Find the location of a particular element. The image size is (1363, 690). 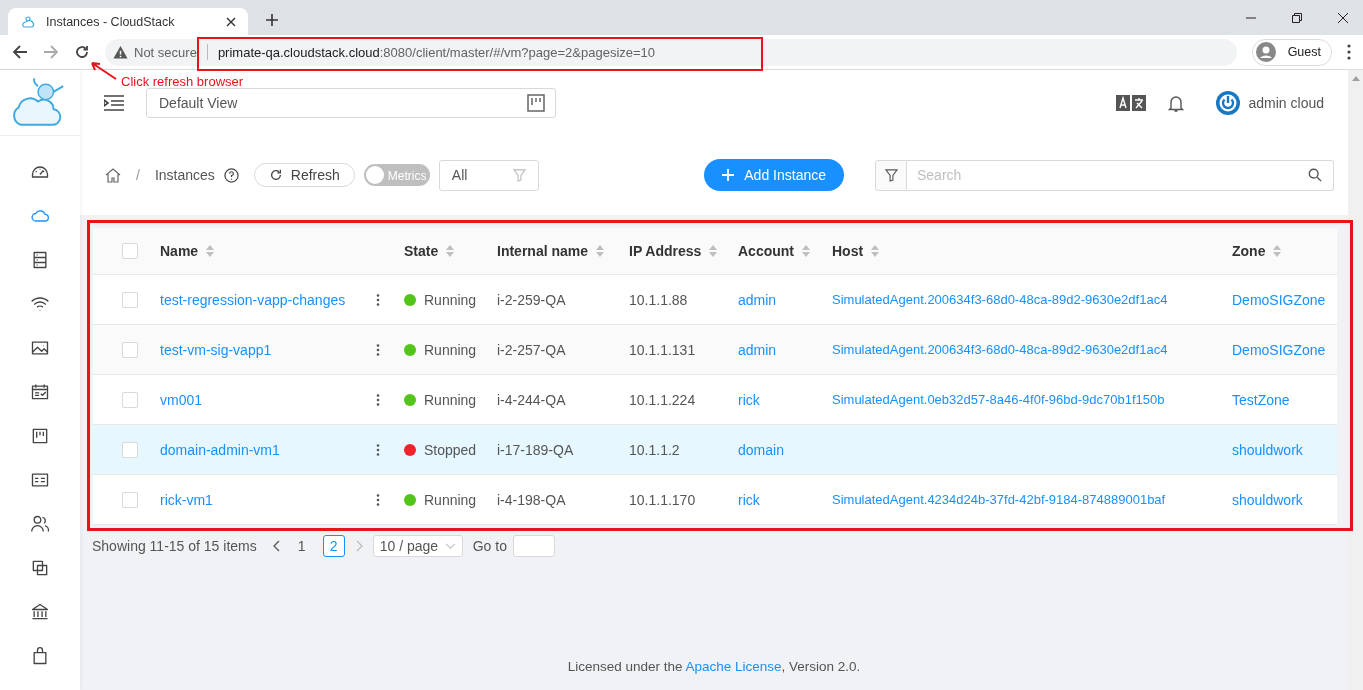

new-tab-icon is located at coordinates (272, 20).